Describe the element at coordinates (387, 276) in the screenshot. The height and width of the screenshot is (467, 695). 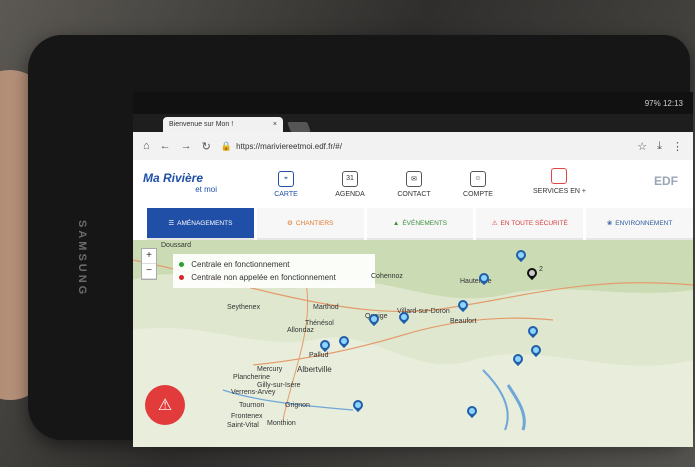
I see `place-cohennoz: Cohennoz` at that location.